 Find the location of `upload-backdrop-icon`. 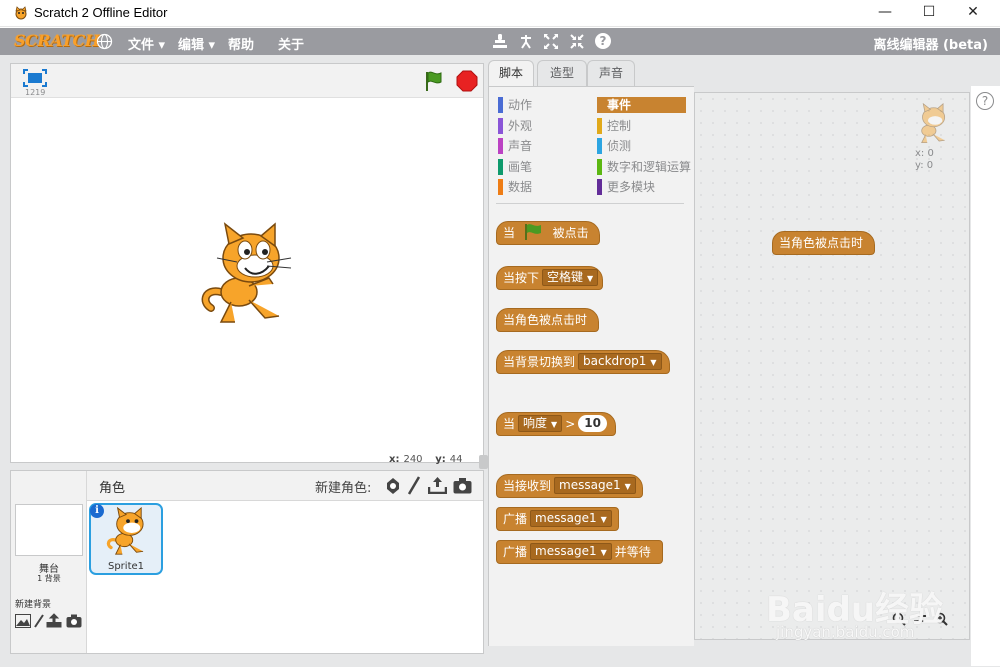

upload-backdrop-icon is located at coordinates (54, 620).